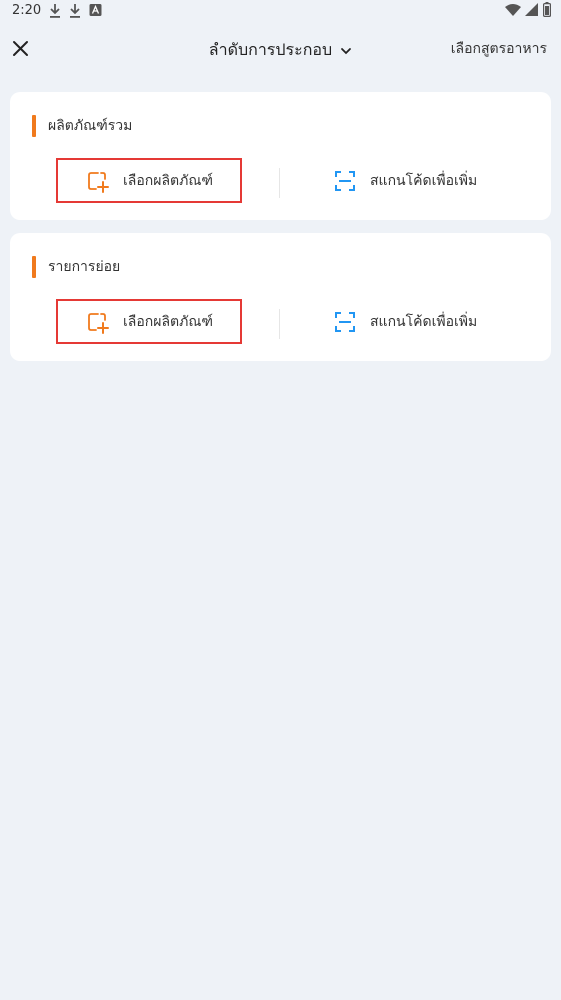 Image resolution: width=561 pixels, height=1000 pixels. I want to click on section-title: รายการย่อย, so click(84, 267).